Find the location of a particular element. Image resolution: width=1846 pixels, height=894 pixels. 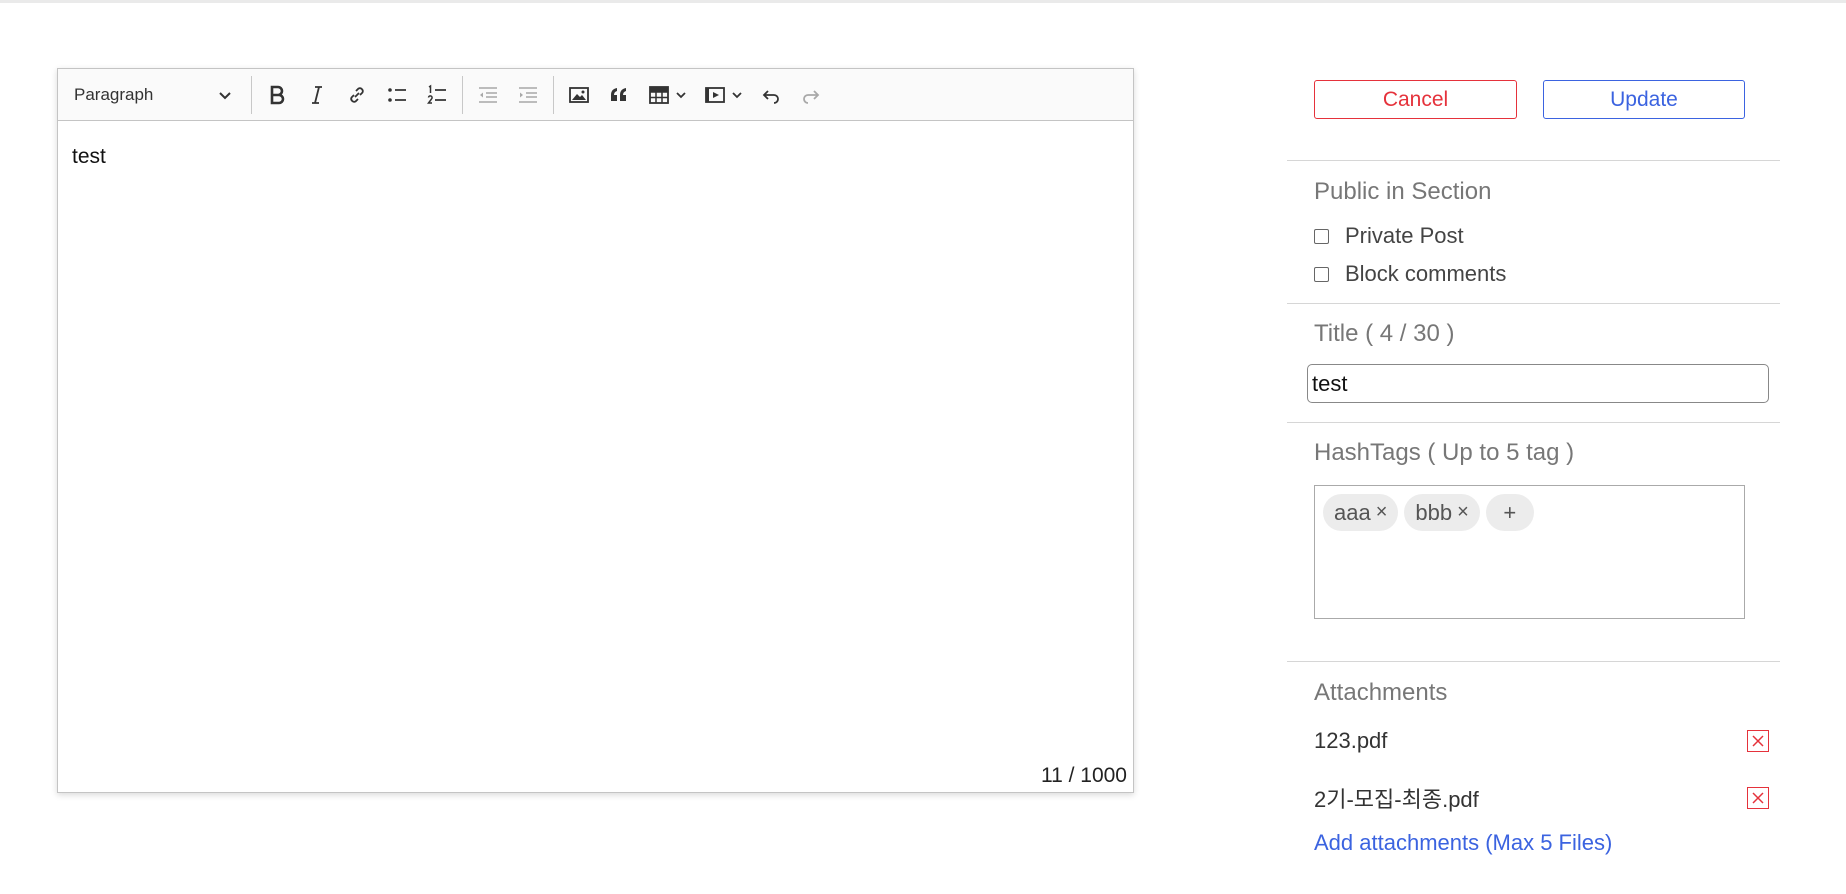

attachment-item: 2기-모집-최종.pdf is located at coordinates (1541, 798).